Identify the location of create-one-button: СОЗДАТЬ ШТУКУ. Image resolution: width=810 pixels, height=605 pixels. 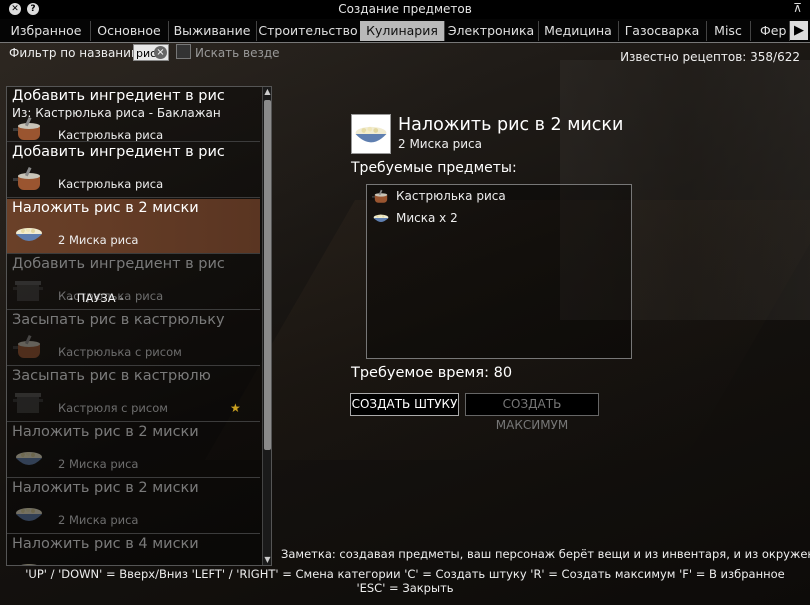
(404, 404).